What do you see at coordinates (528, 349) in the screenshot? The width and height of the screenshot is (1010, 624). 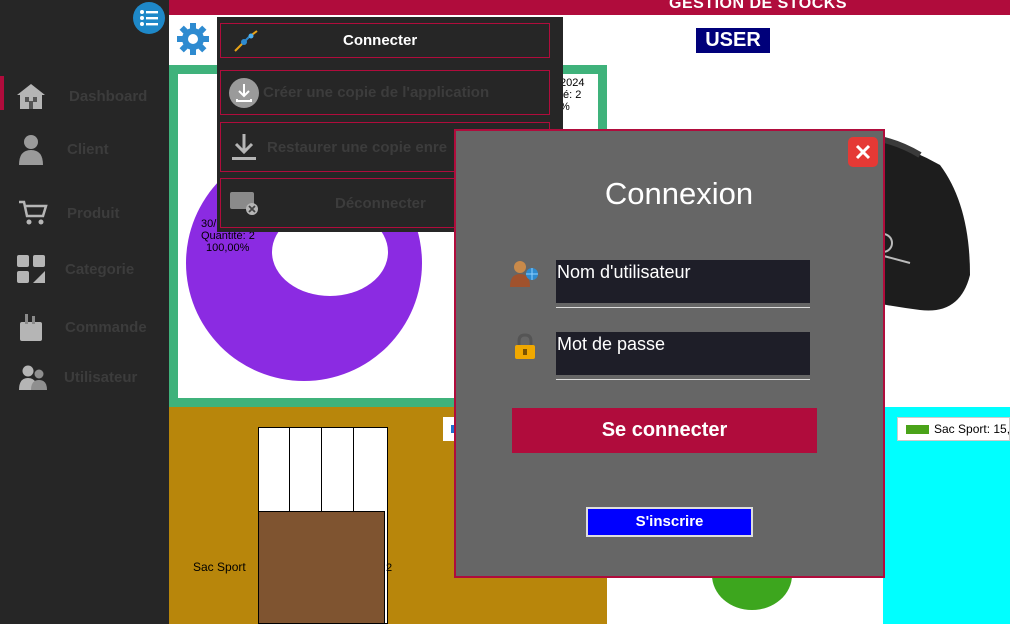 I see `lock-icon` at bounding box center [528, 349].